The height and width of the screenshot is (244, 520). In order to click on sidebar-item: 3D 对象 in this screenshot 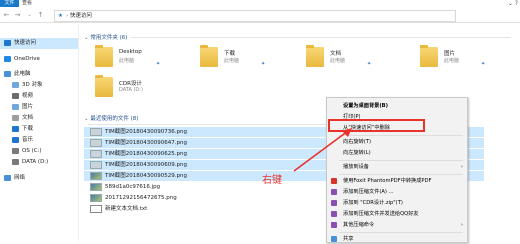, I will do `click(39, 85)`.